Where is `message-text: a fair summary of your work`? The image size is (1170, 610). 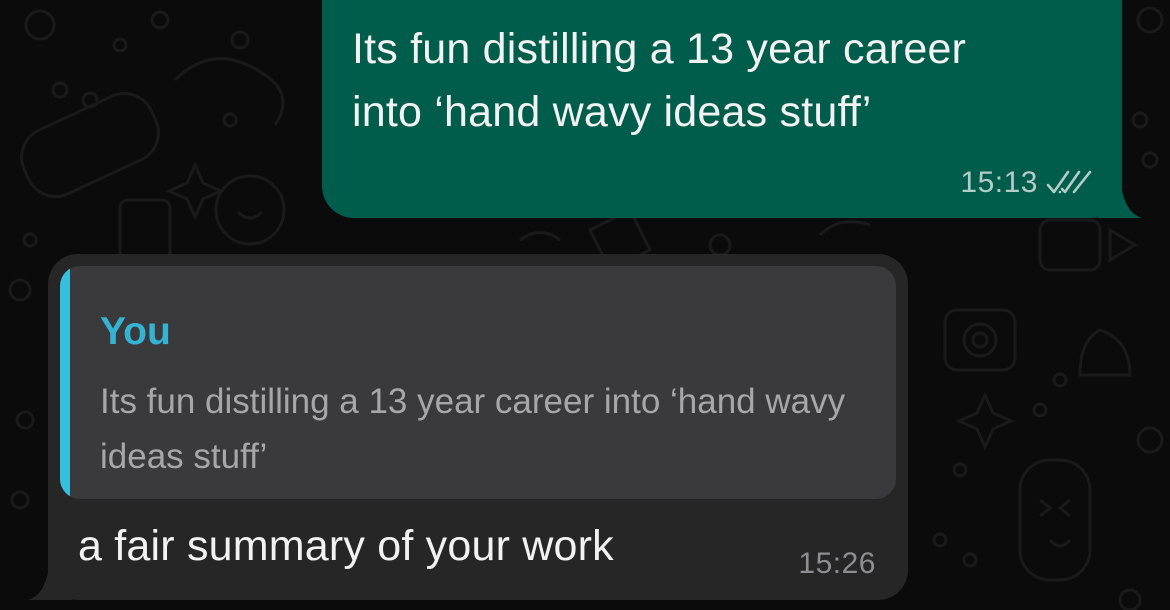
message-text: a fair summary of your work is located at coordinates (346, 546).